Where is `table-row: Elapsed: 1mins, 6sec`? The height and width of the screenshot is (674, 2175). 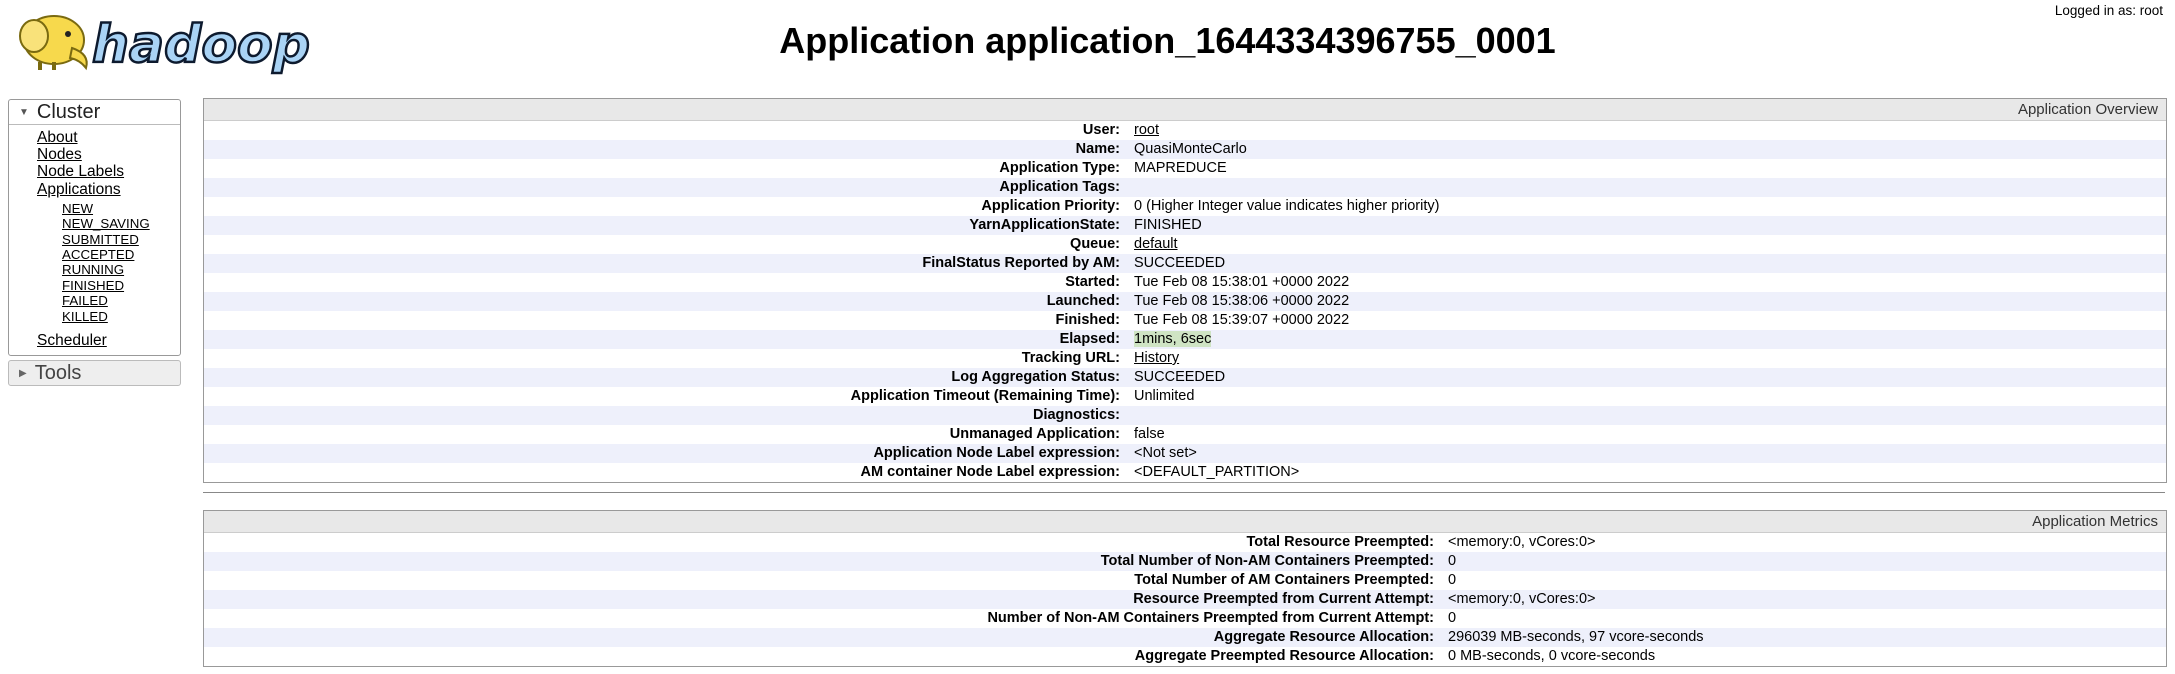 table-row: Elapsed: 1mins, 6sec is located at coordinates (1185, 339).